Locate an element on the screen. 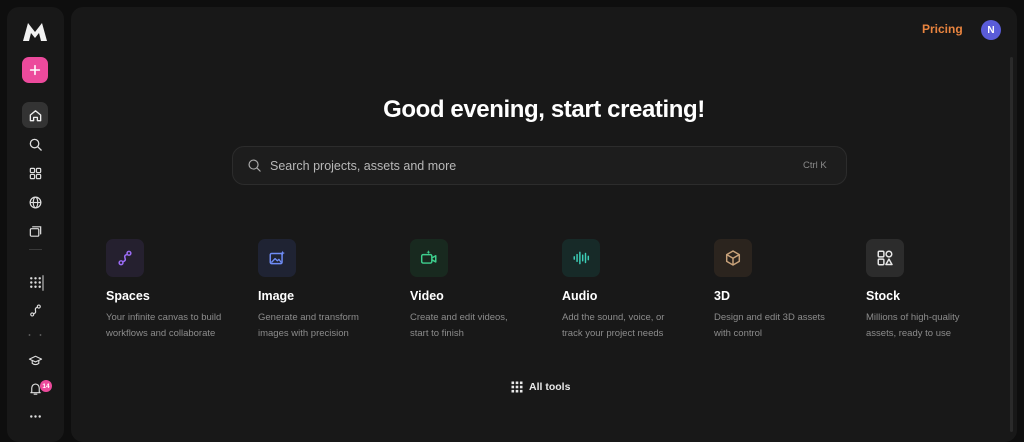 Image resolution: width=1024 pixels, height=442 pixels. card-title: Video is located at coordinates (427, 296).